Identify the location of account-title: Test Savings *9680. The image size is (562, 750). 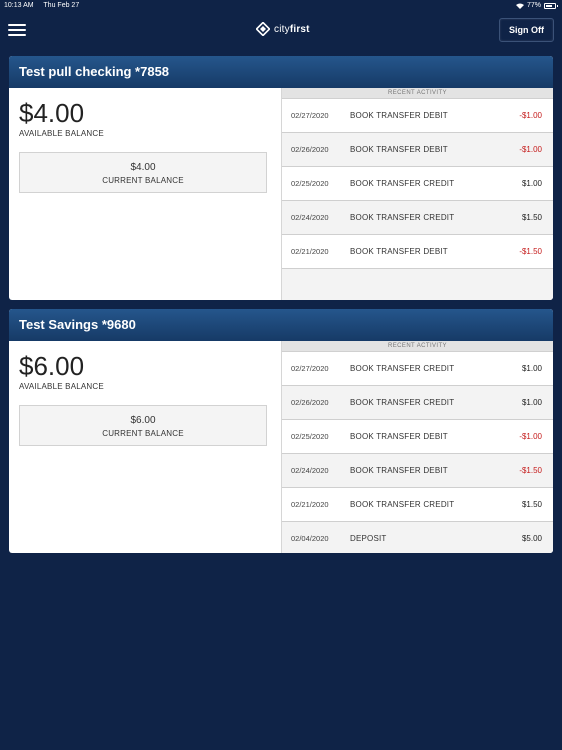
(281, 325).